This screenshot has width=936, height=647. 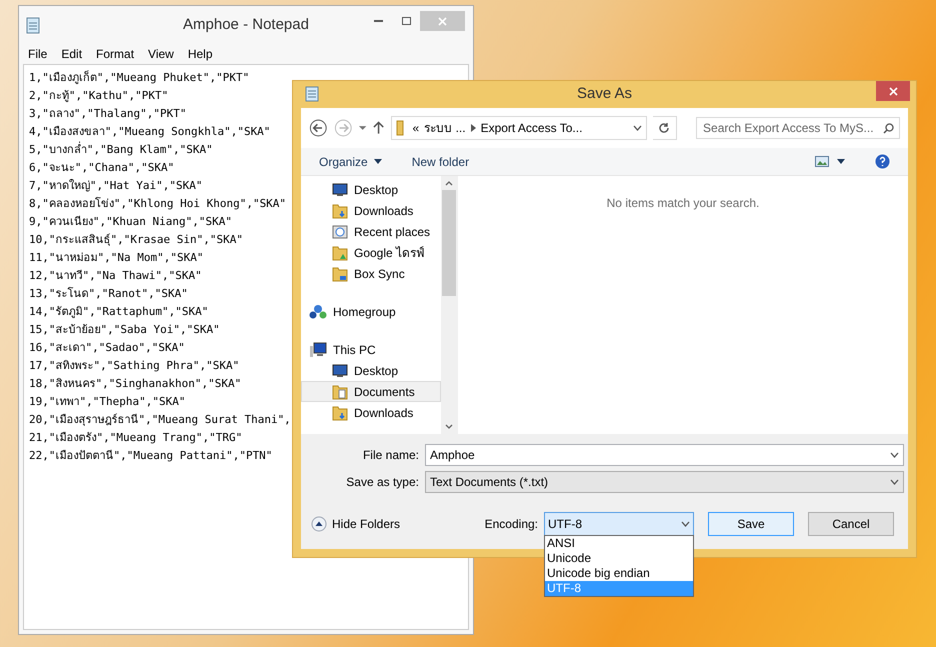 What do you see at coordinates (115, 54) in the screenshot?
I see `menu-item: Format` at bounding box center [115, 54].